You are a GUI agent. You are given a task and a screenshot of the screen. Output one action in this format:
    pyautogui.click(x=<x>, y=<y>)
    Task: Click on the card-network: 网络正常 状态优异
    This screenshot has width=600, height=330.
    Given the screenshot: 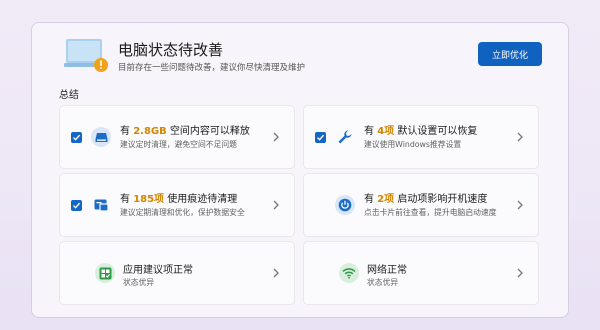 What is the action you would take?
    pyautogui.click(x=421, y=273)
    